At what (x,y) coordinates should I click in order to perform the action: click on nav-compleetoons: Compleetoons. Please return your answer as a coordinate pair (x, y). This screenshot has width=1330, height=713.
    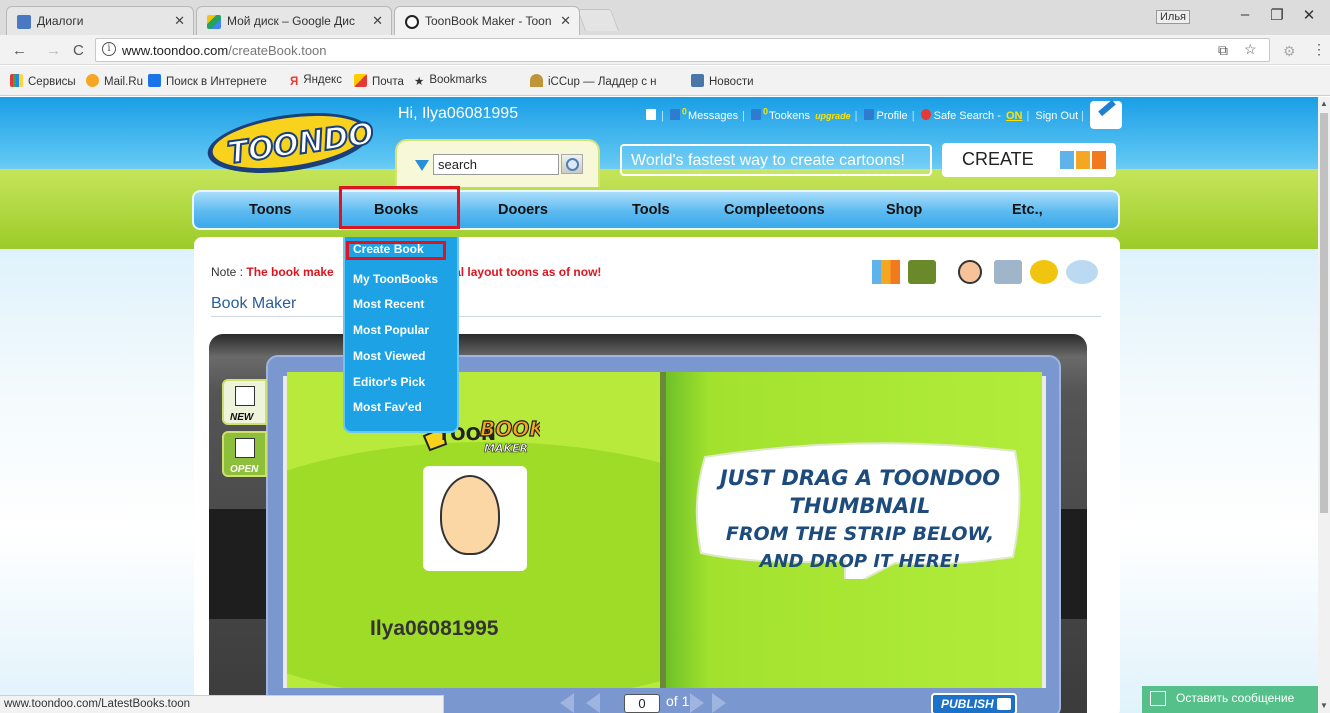
    Looking at the image, I should click on (774, 210).